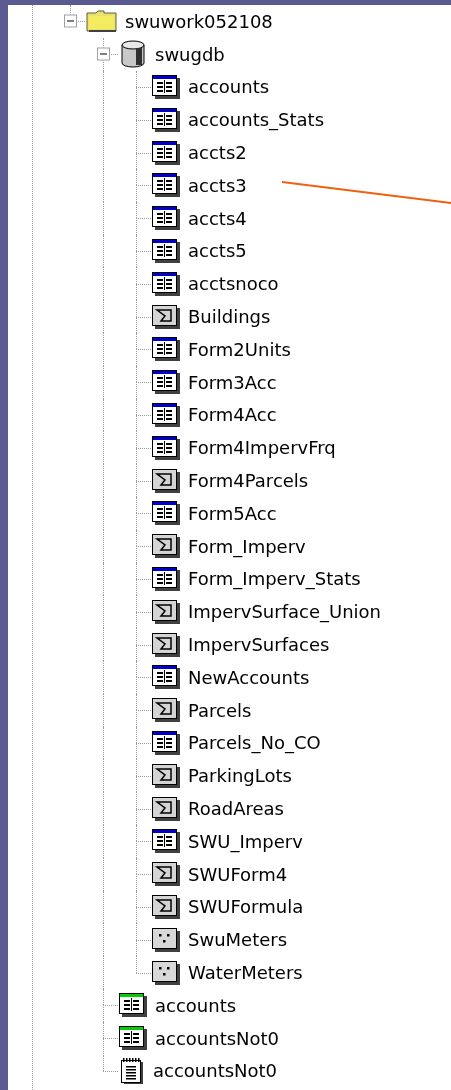  I want to click on tree-item-label: ImpervSurface_Union, so click(284, 612).